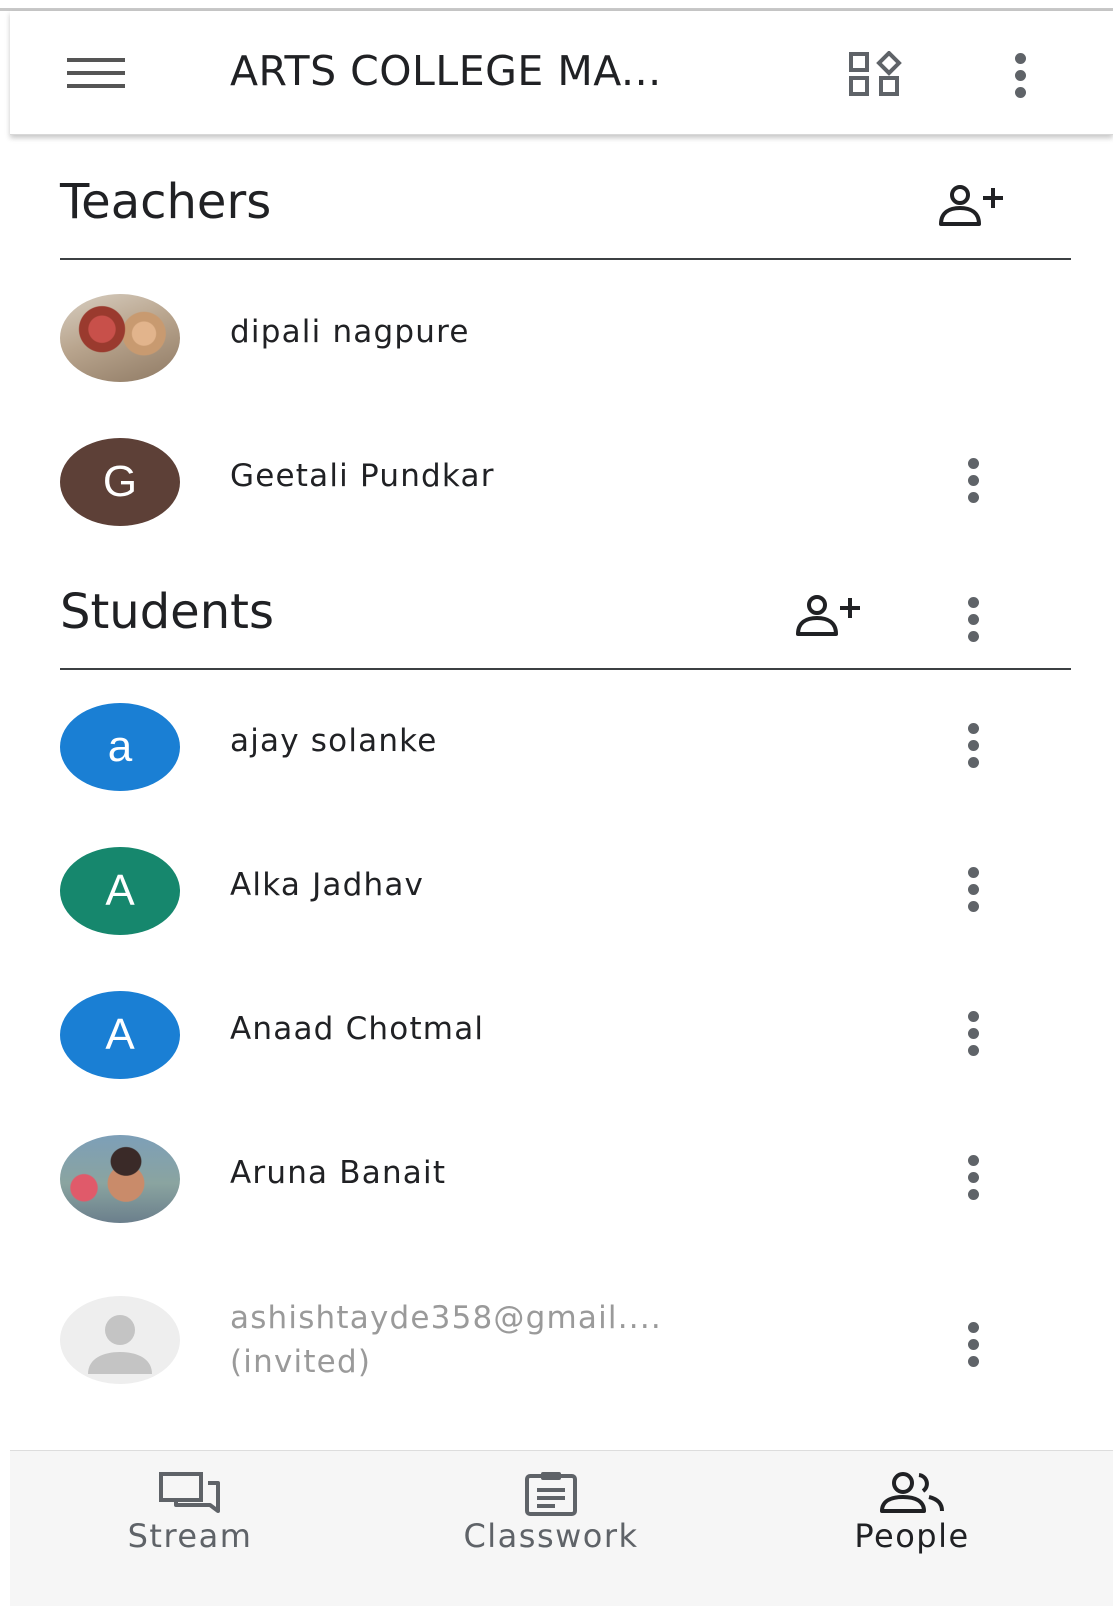 The width and height of the screenshot is (1113, 1606). Describe the element at coordinates (912, 1492) in the screenshot. I see `people-icon` at that location.